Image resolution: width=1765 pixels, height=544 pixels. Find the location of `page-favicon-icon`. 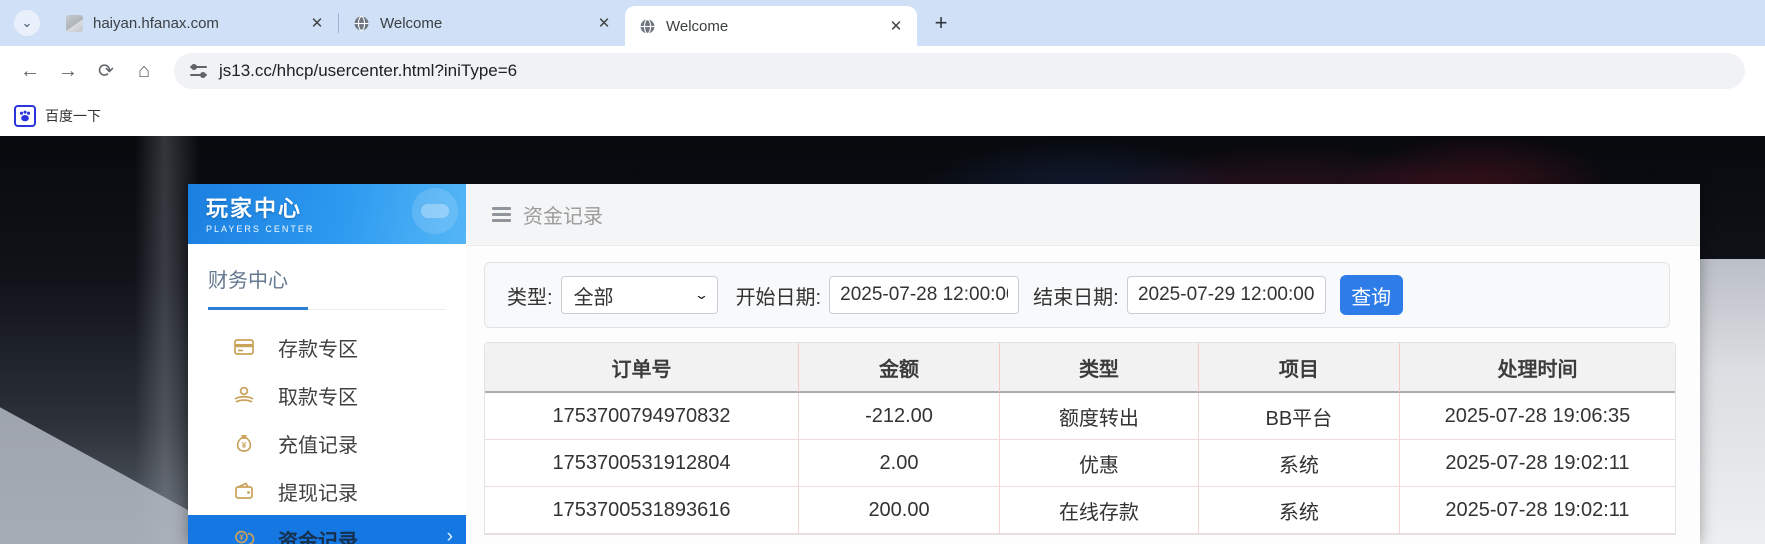

page-favicon-icon is located at coordinates (74, 23).